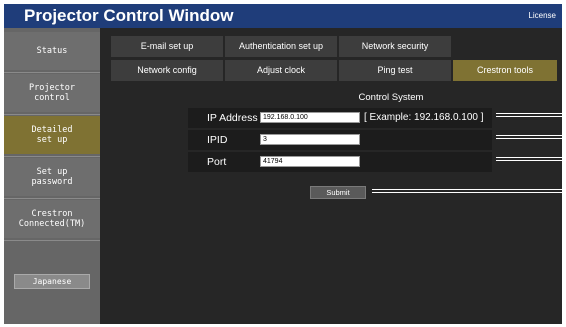 The height and width of the screenshot is (327, 566). I want to click on control-system-heading: Control System, so click(391, 97).